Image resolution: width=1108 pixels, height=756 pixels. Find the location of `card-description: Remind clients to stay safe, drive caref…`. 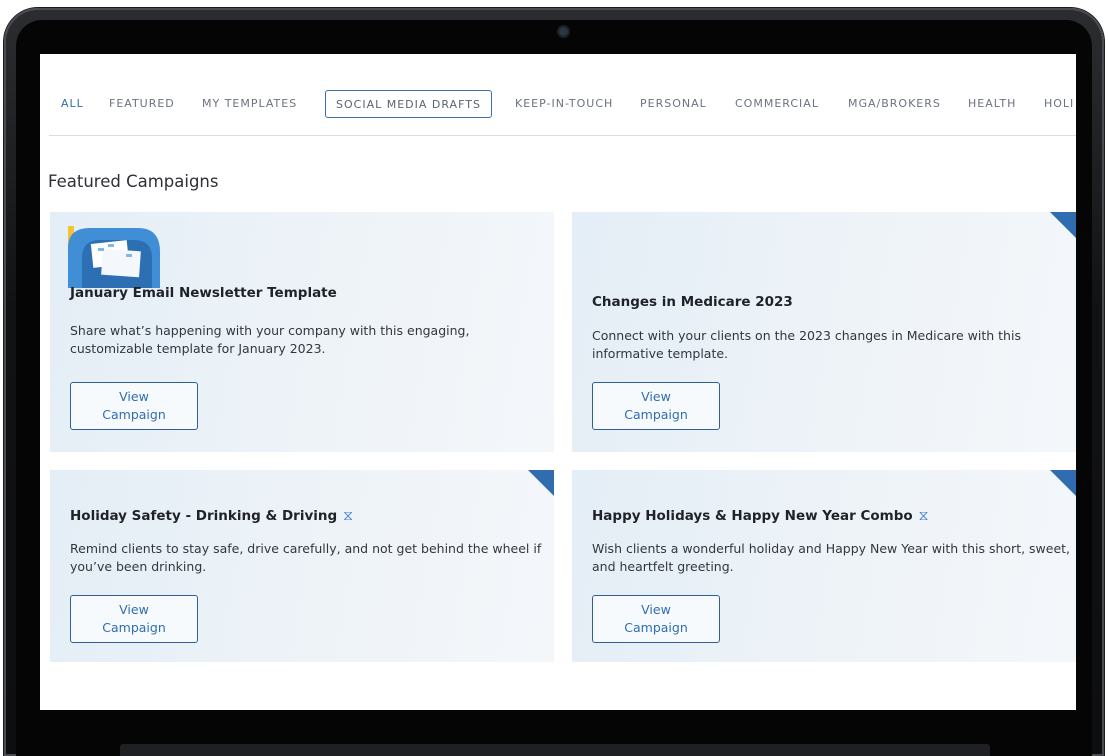

card-description: Remind clients to stay safe, drive caref… is located at coordinates (306, 557).